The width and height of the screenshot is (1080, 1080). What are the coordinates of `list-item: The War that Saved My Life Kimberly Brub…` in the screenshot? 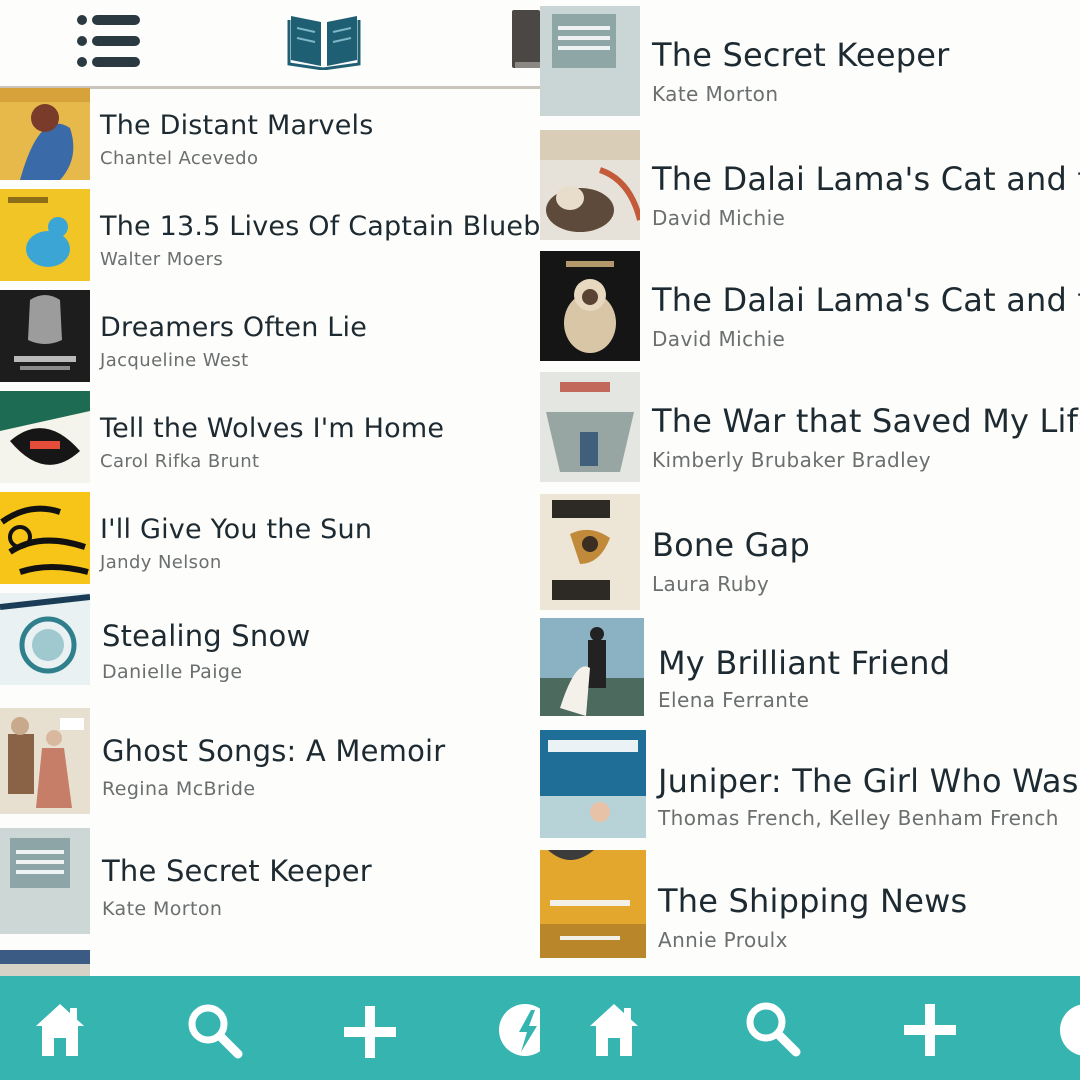 It's located at (810, 428).